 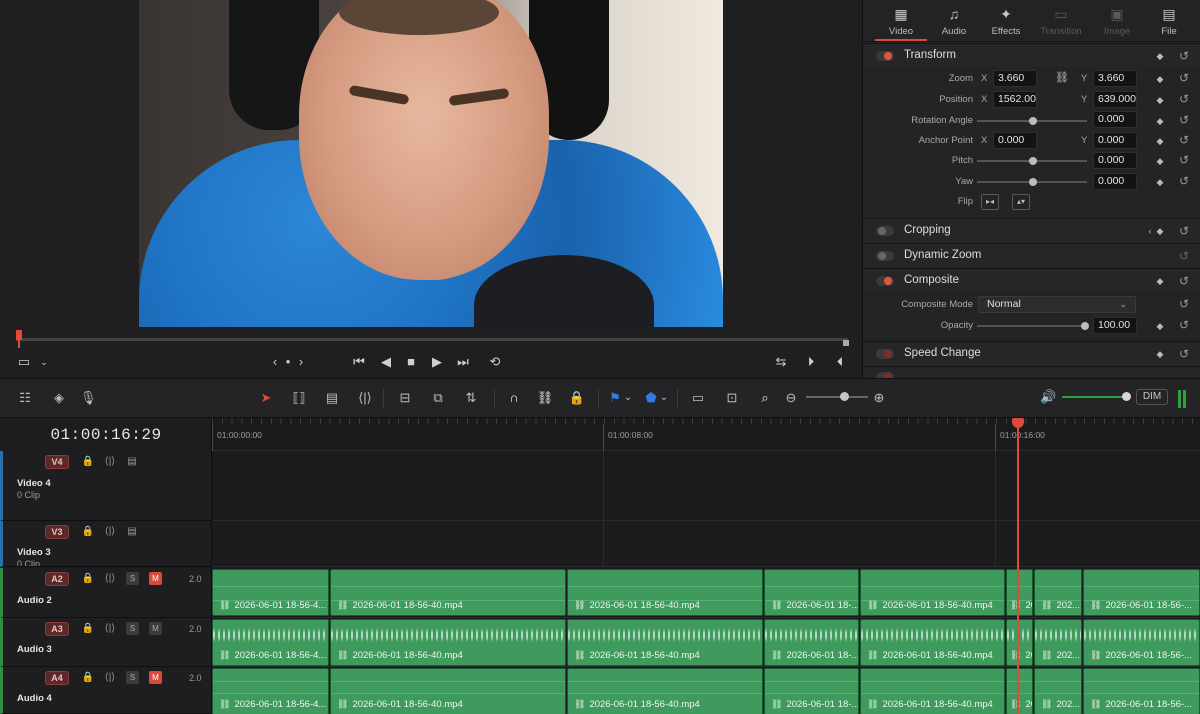 What do you see at coordinates (1160, 141) in the screenshot?
I see `anchor-keyframe-icon: ◆` at bounding box center [1160, 141].